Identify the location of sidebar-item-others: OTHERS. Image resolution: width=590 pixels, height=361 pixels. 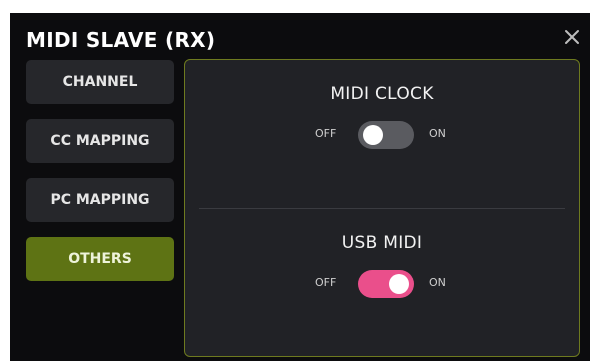
(100, 259).